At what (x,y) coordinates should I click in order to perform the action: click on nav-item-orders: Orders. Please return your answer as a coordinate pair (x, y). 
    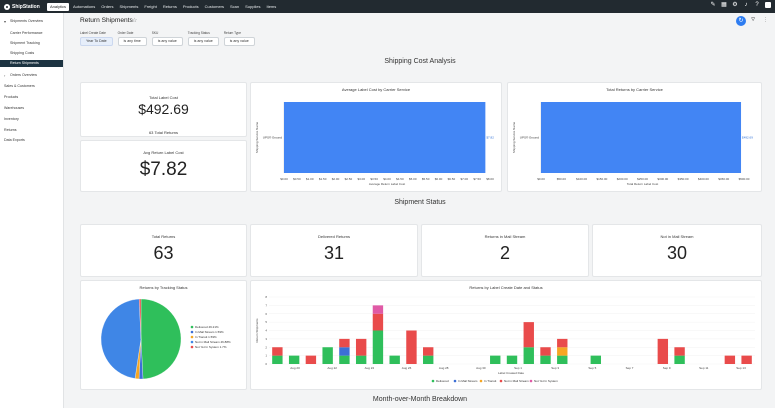
    Looking at the image, I should click on (107, 6).